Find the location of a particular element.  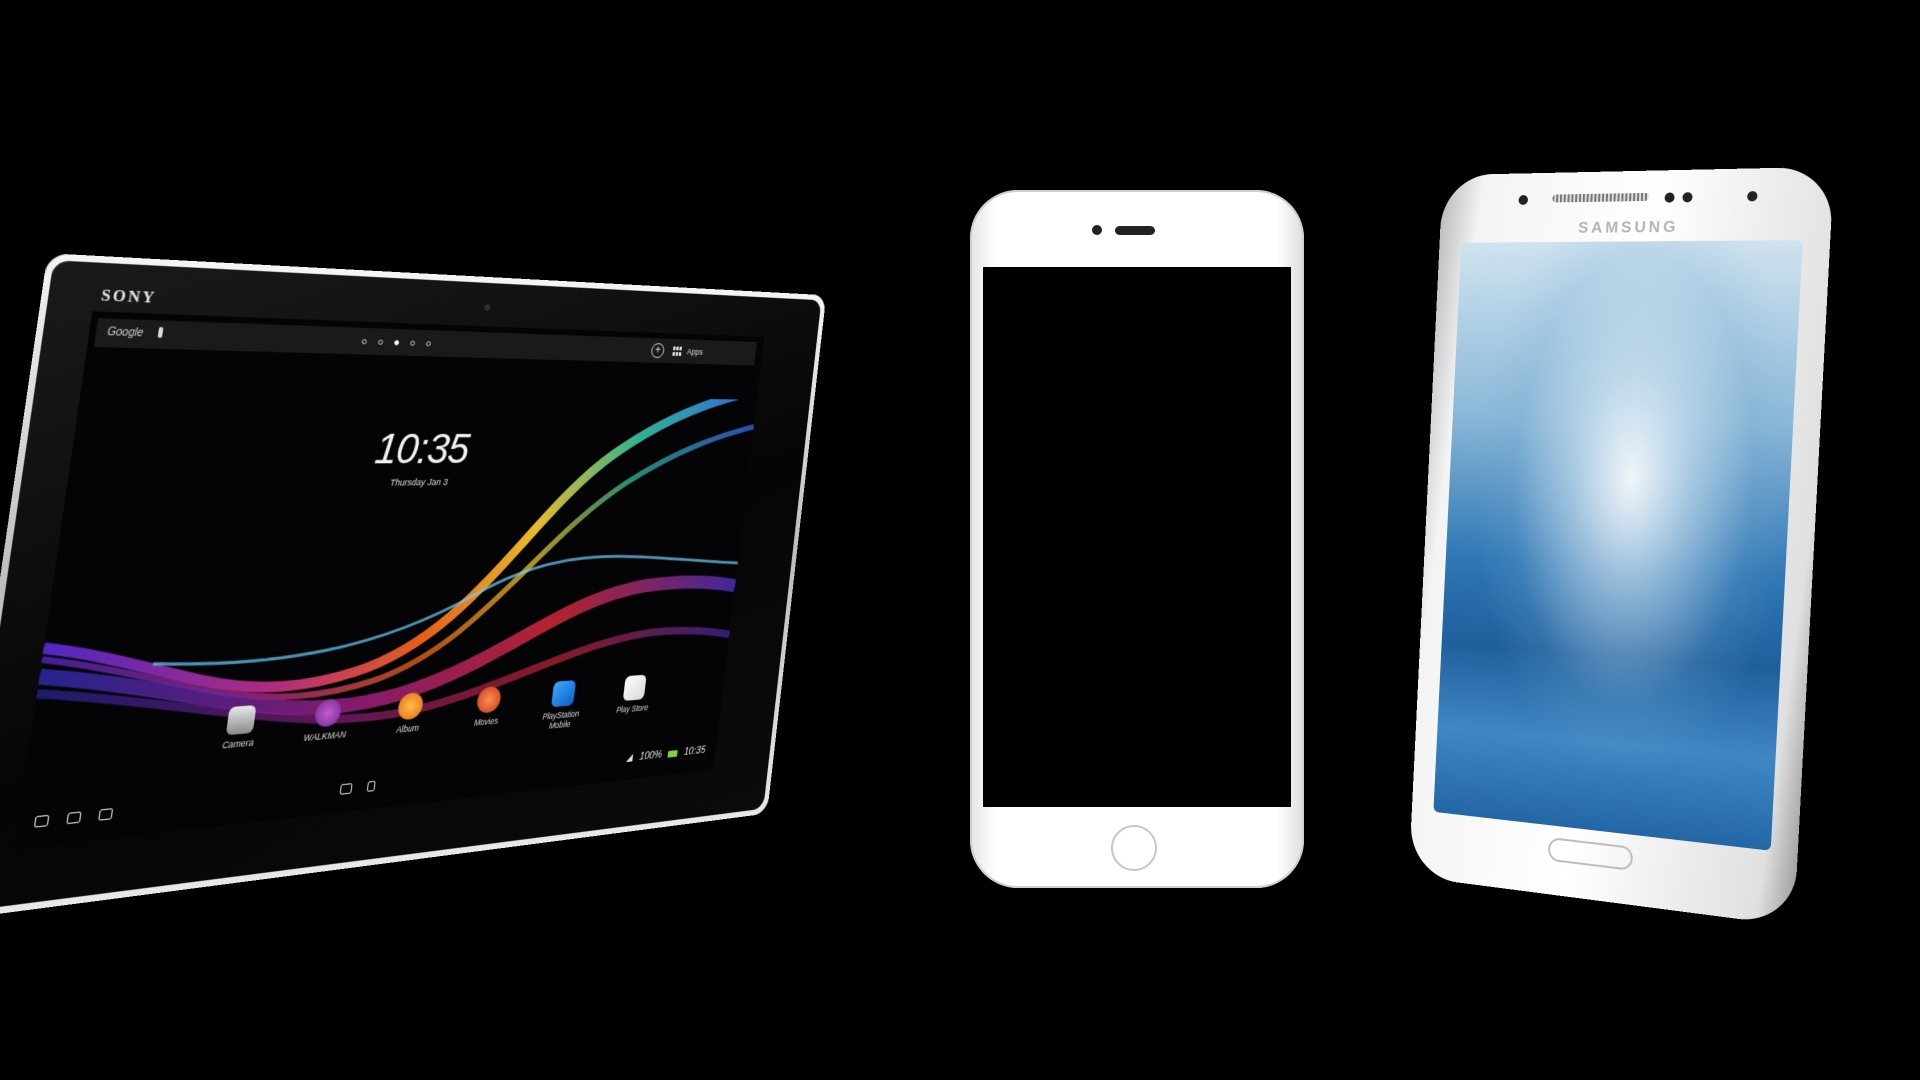

dock-item-label: Play Store is located at coordinates (632, 708).